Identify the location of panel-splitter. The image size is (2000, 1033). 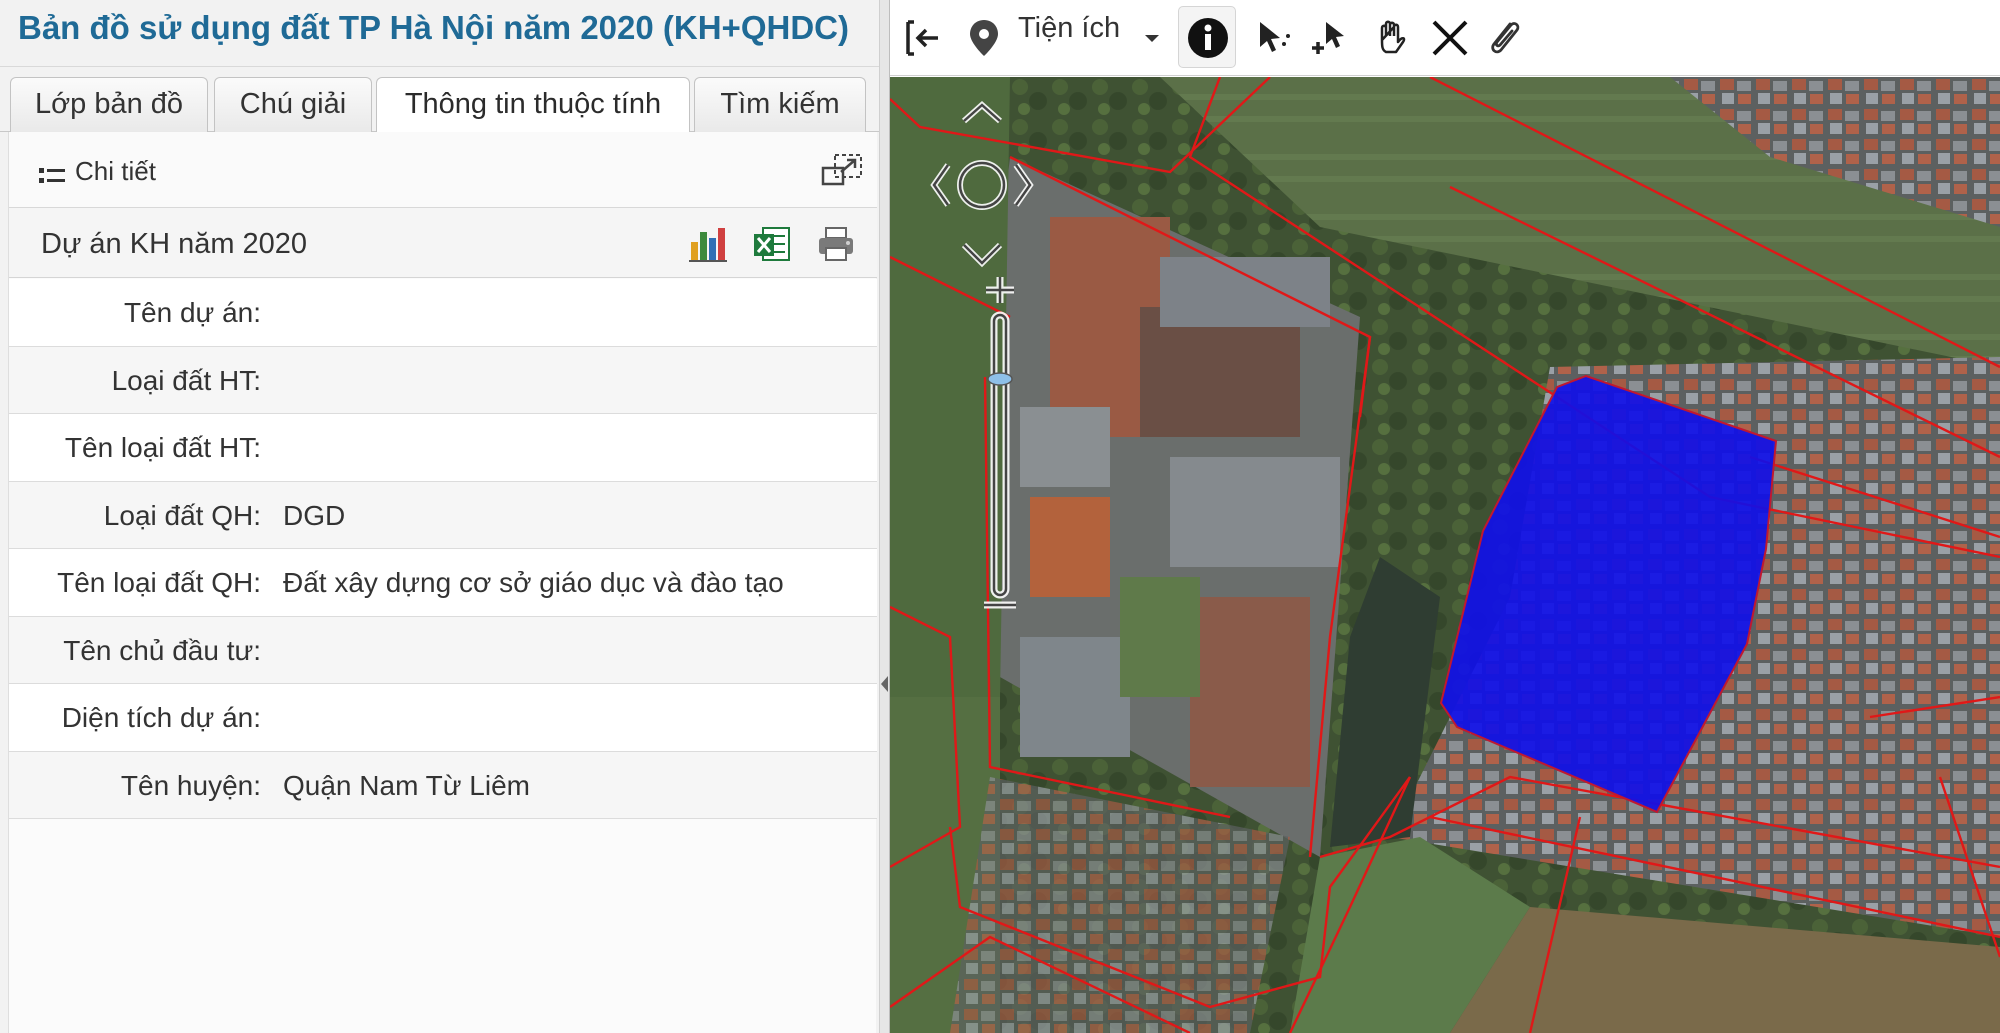
(885, 516).